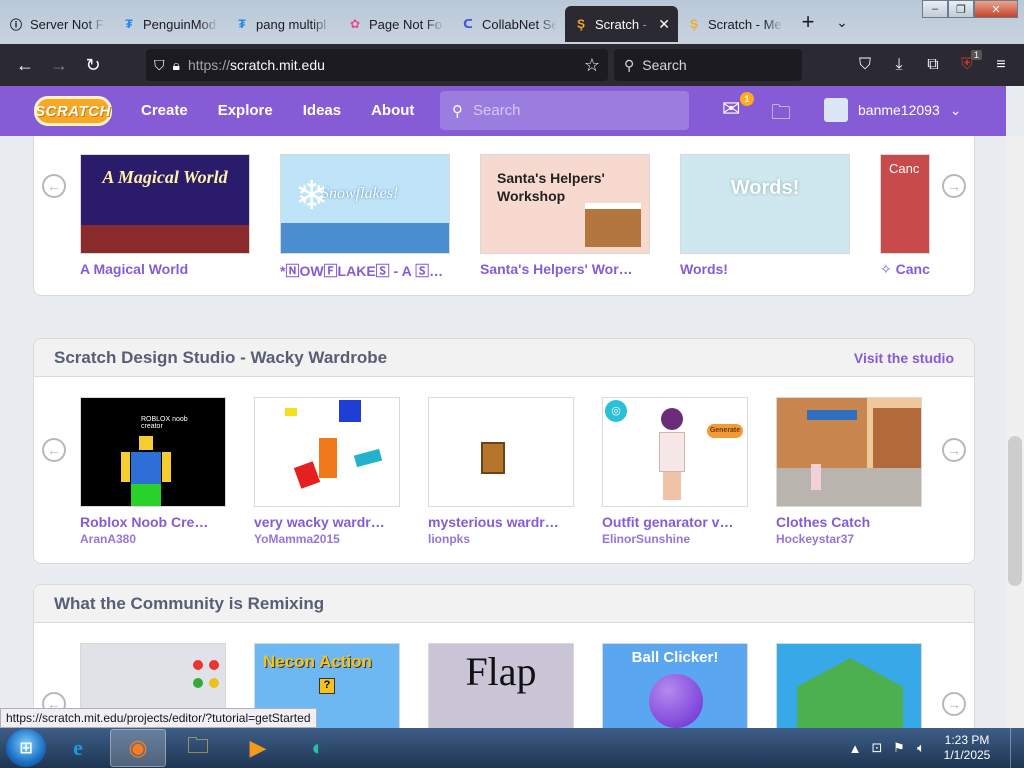 This screenshot has width=1024, height=768. I want to click on firefox-icon: ◉, so click(138, 748).